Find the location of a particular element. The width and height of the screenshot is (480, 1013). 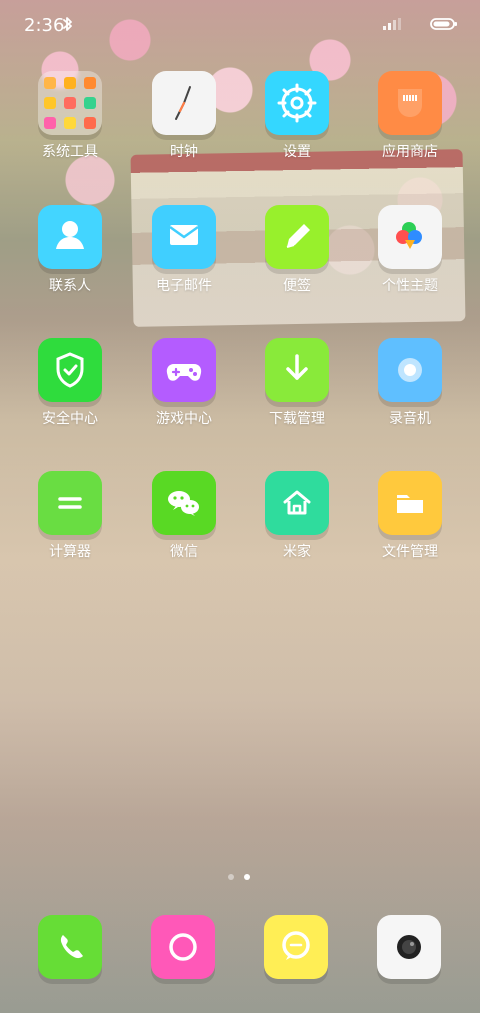

battery-icon is located at coordinates (443, 24).